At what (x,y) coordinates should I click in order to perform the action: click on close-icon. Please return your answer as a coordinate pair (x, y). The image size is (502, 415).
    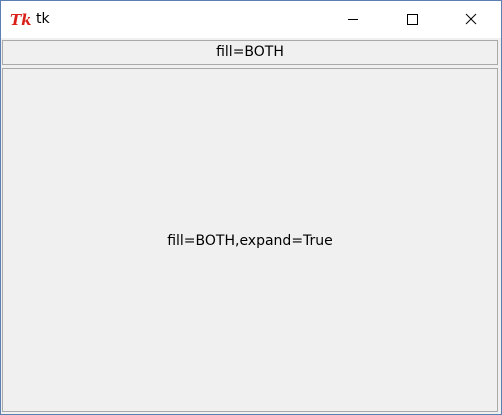
    Looking at the image, I should click on (471, 19).